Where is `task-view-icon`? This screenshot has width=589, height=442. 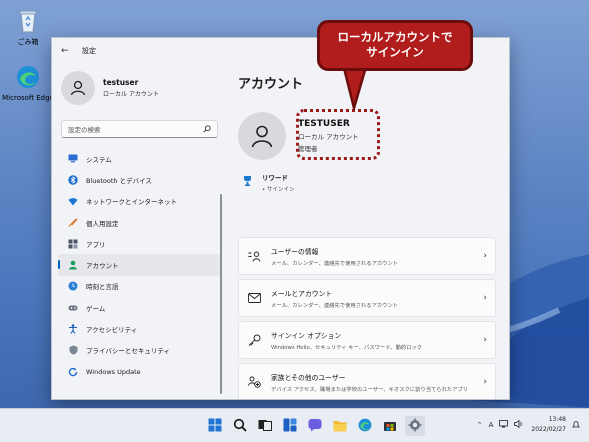
task-view-icon is located at coordinates (265, 426).